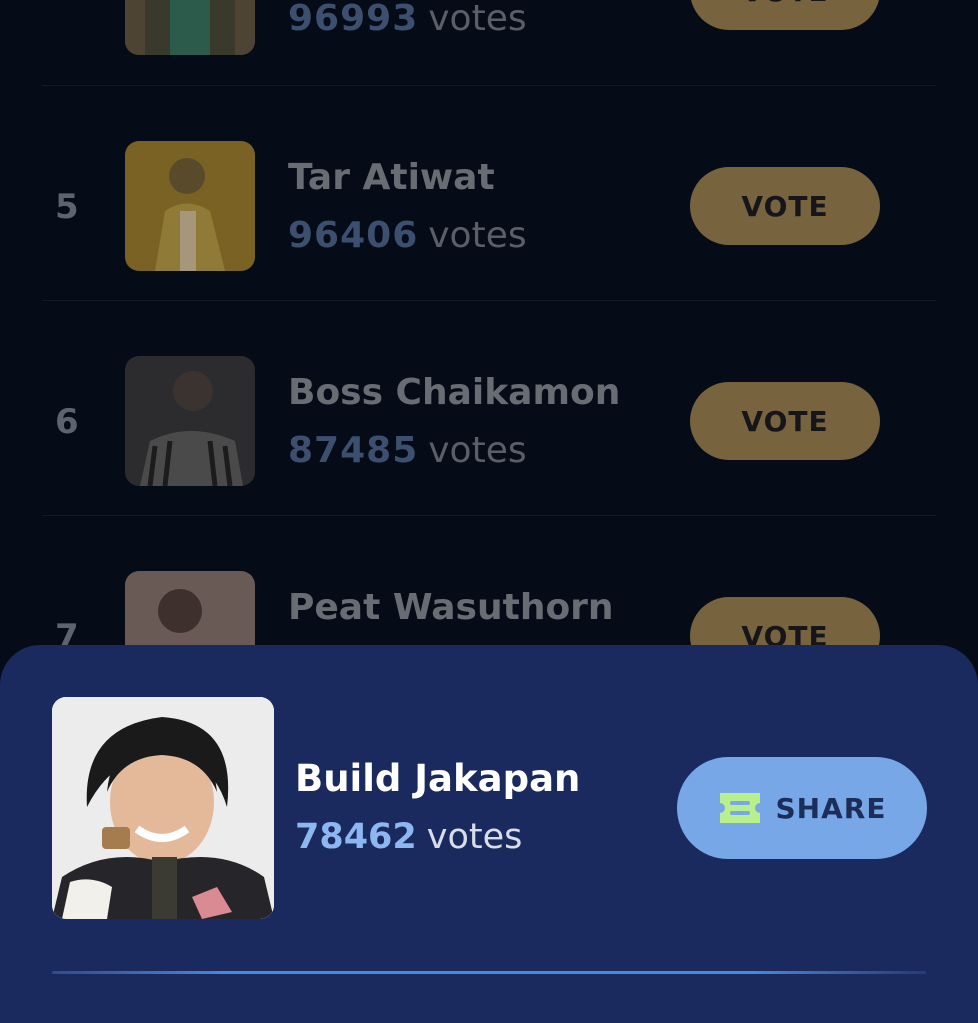 Image resolution: width=978 pixels, height=1023 pixels. I want to click on share-button: SHARE, so click(802, 808).